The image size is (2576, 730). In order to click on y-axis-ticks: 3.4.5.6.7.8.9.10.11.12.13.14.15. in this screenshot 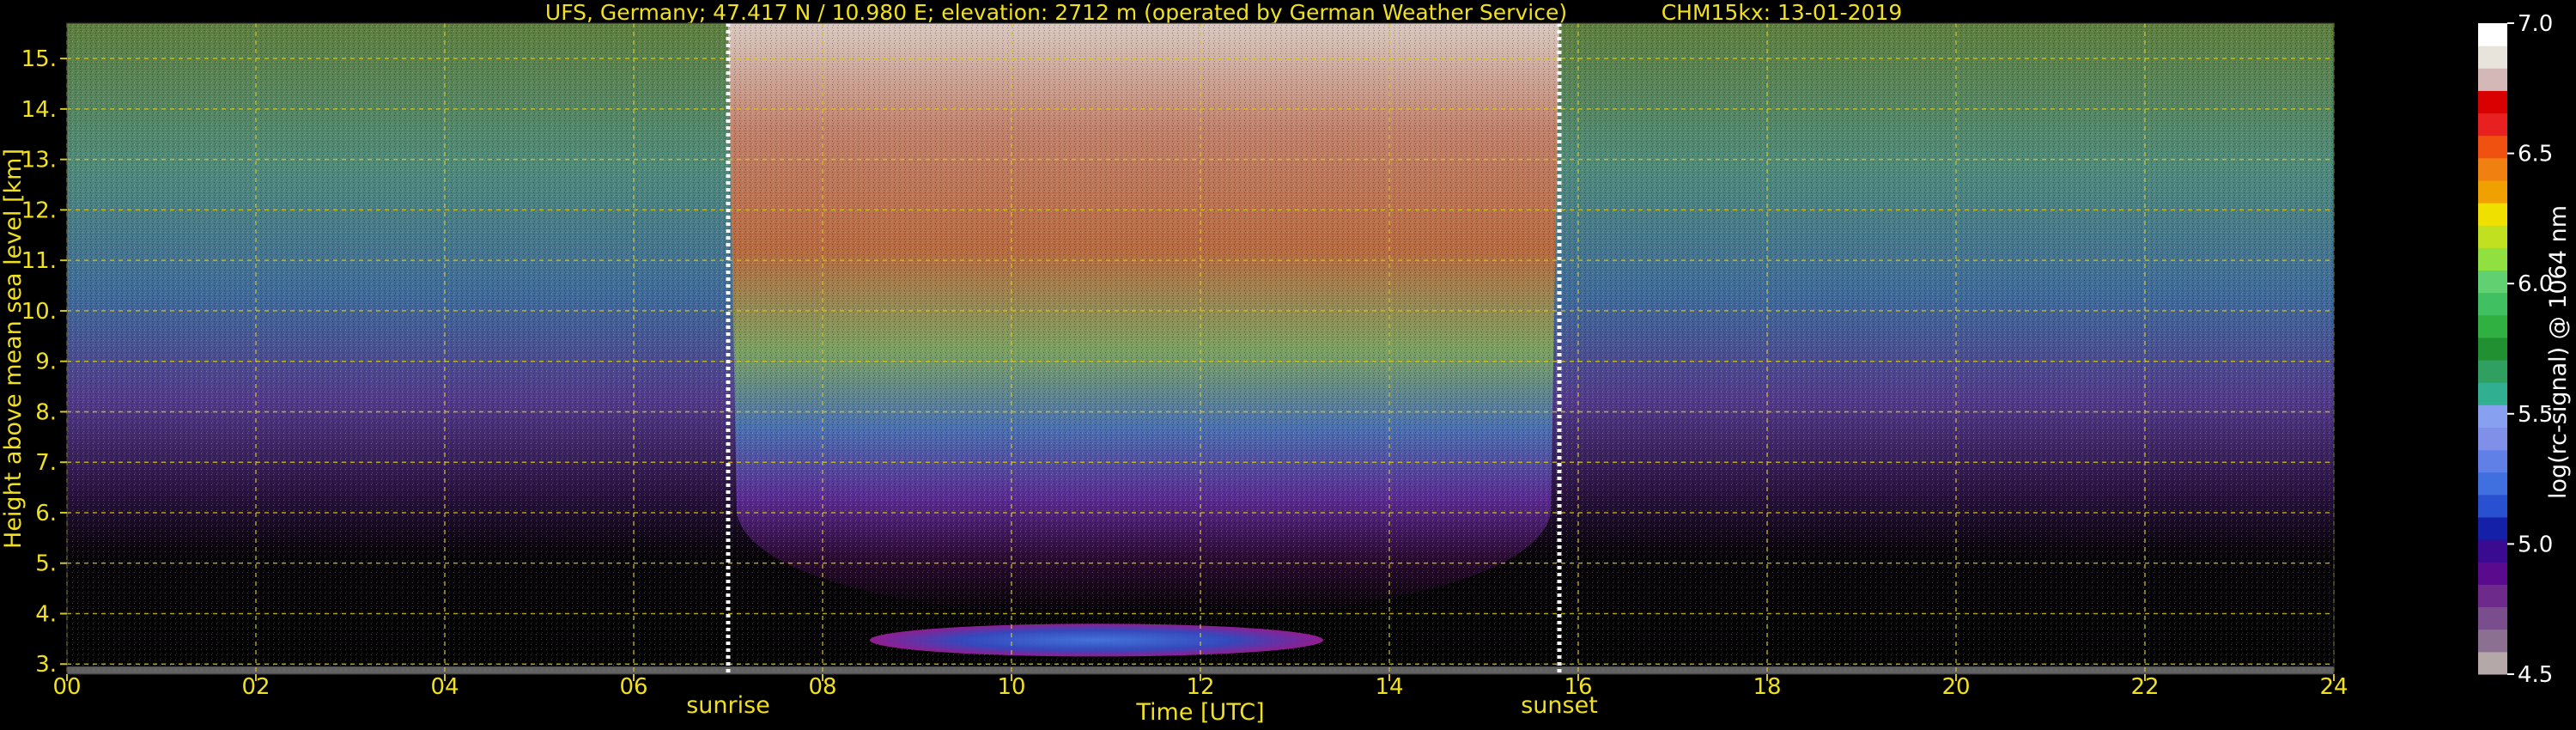, I will do `click(44, 362)`.